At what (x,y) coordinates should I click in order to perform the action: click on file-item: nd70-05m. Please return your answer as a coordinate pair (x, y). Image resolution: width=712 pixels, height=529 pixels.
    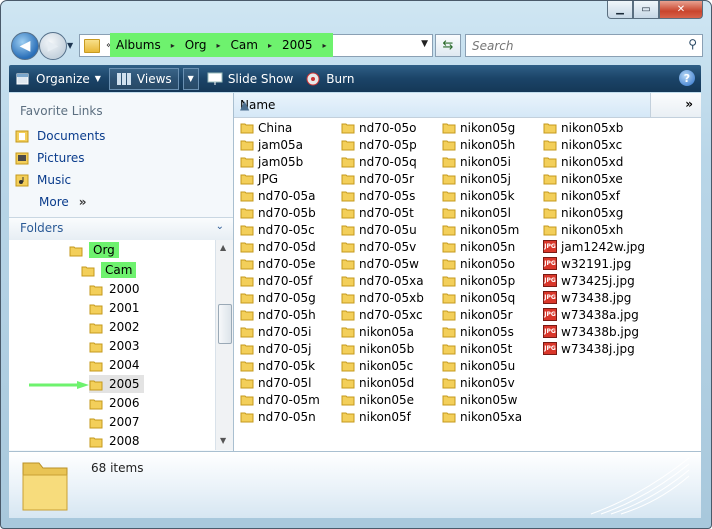
    Looking at the image, I should click on (280, 399).